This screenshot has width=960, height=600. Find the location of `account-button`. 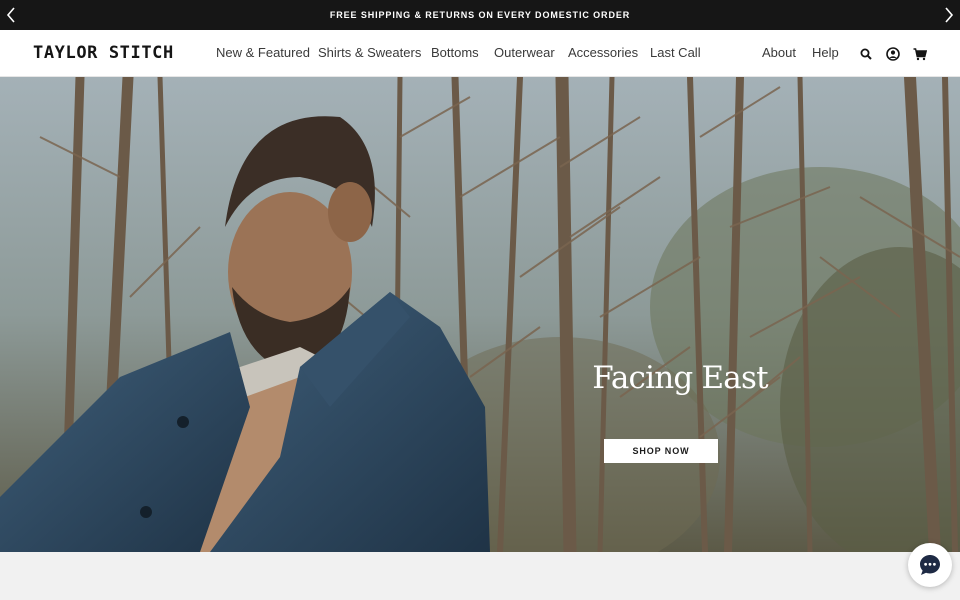

account-button is located at coordinates (893, 54).